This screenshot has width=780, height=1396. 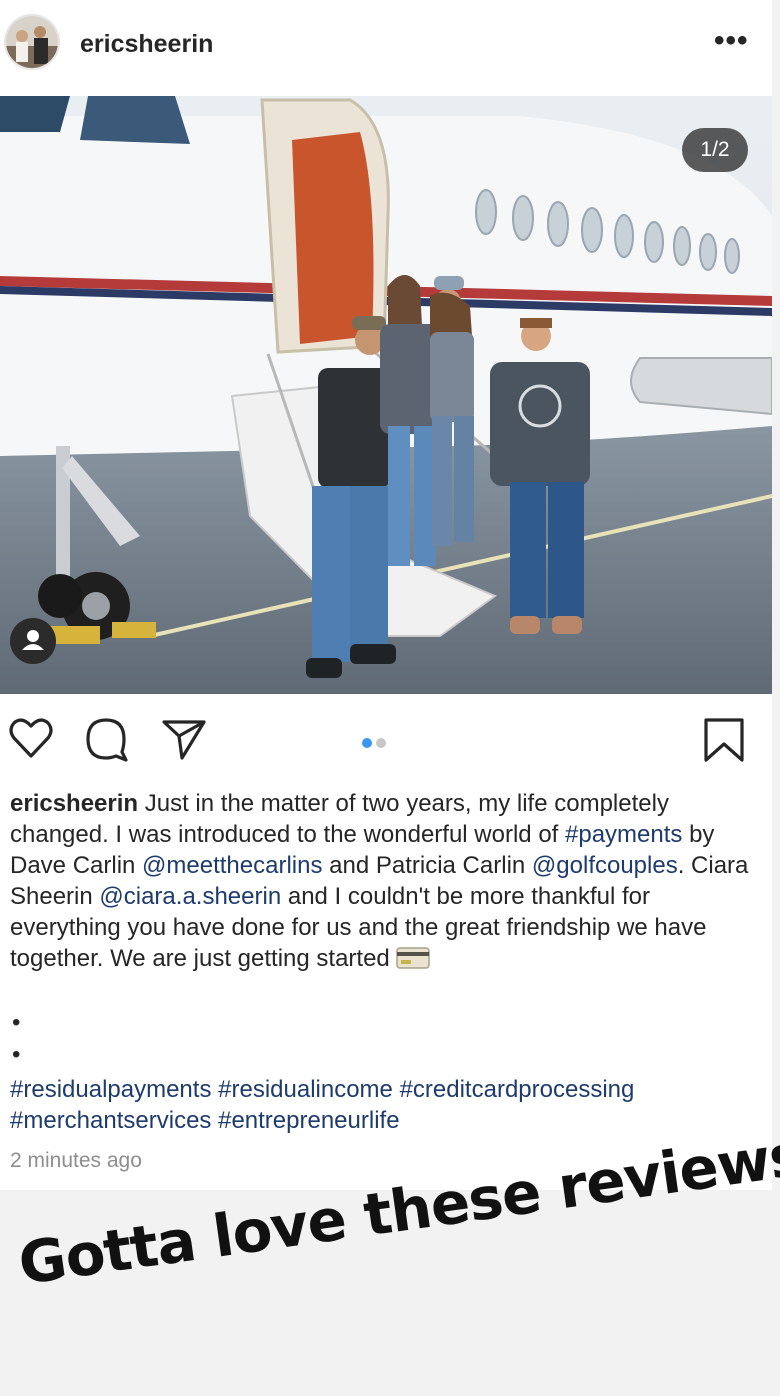 What do you see at coordinates (110, 1120) in the screenshot?
I see `hashtag-link: #merchantservices` at bounding box center [110, 1120].